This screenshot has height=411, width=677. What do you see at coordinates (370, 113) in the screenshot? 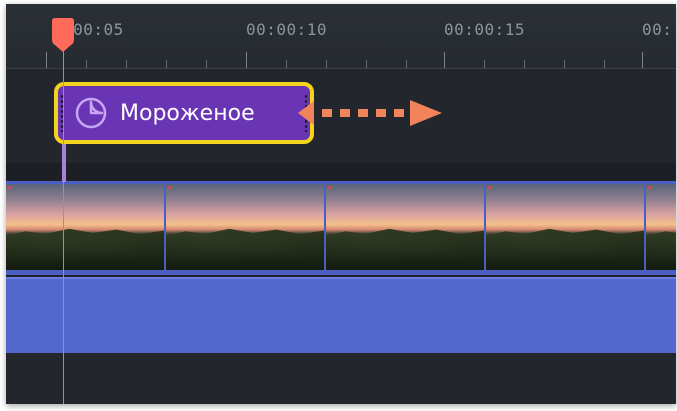
I see `drag-right-arrow-icon` at bounding box center [370, 113].